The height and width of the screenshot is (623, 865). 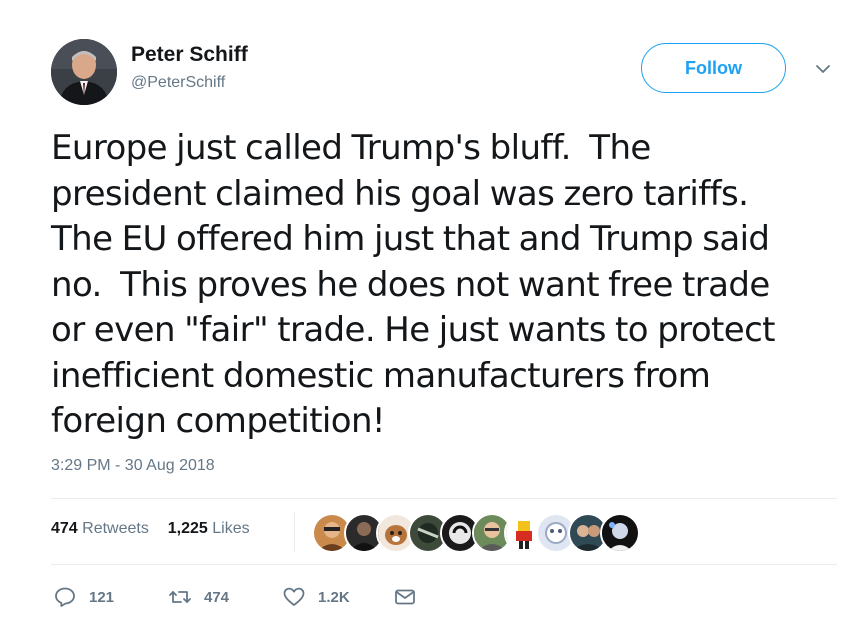 I want to click on user-handle: @PeterSchiff, so click(x=178, y=83).